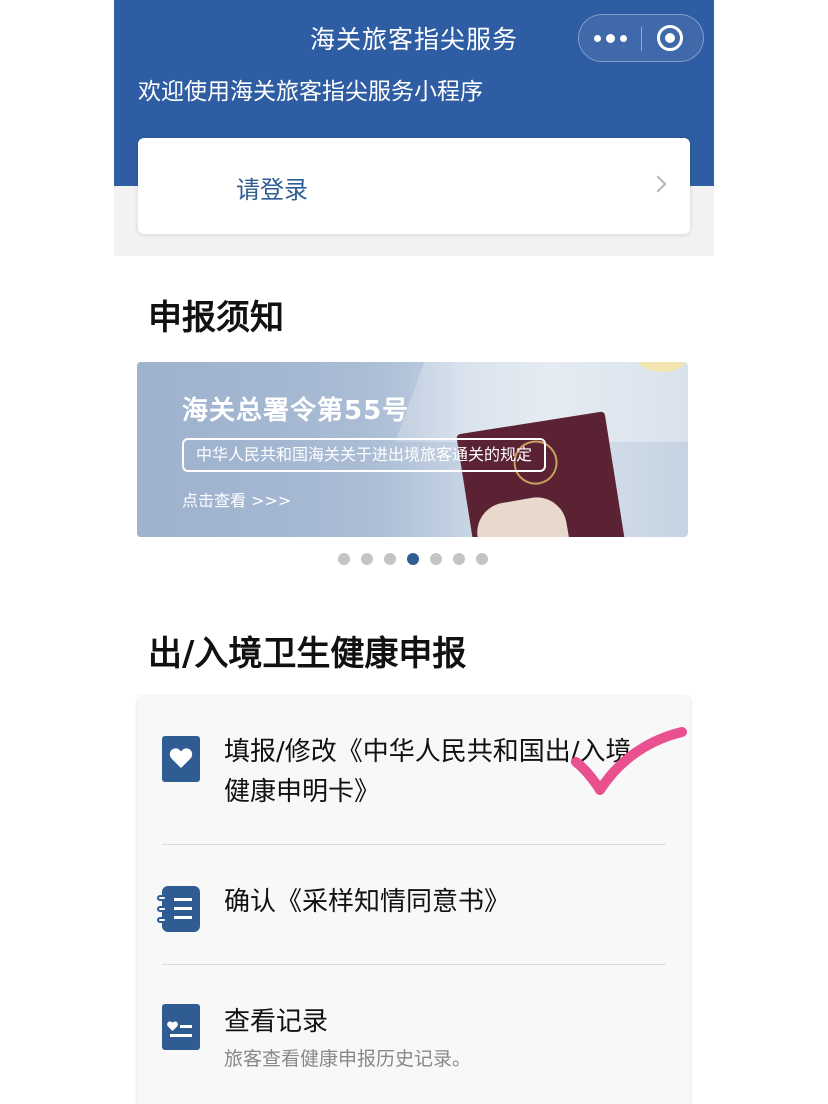  Describe the element at coordinates (310, 92) in the screenshot. I see `welcome-text: 欢迎使用海关旅客指尖服务小程序` at that location.